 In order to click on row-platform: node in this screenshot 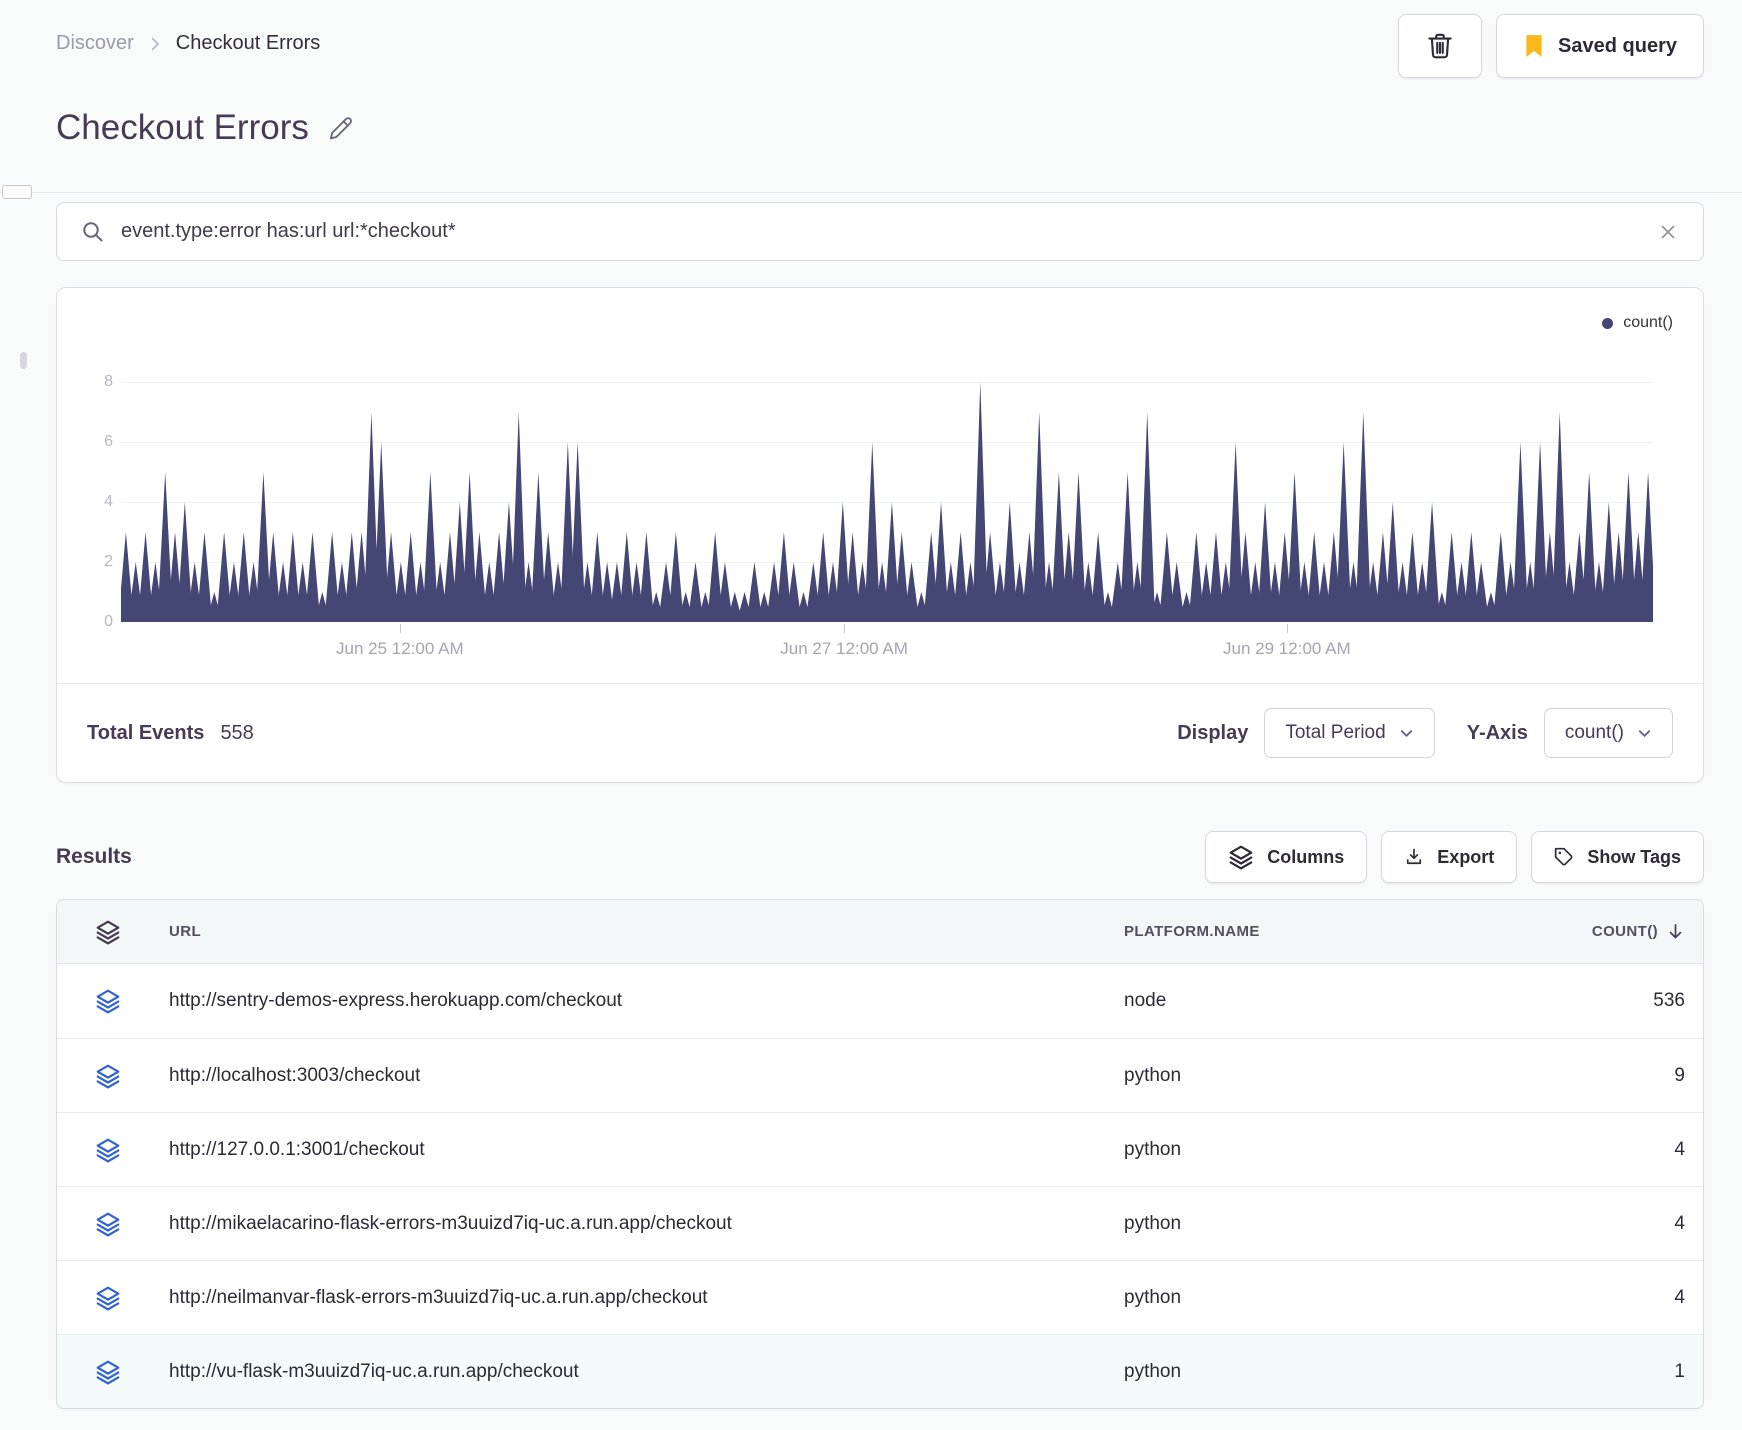, I will do `click(1145, 1000)`.